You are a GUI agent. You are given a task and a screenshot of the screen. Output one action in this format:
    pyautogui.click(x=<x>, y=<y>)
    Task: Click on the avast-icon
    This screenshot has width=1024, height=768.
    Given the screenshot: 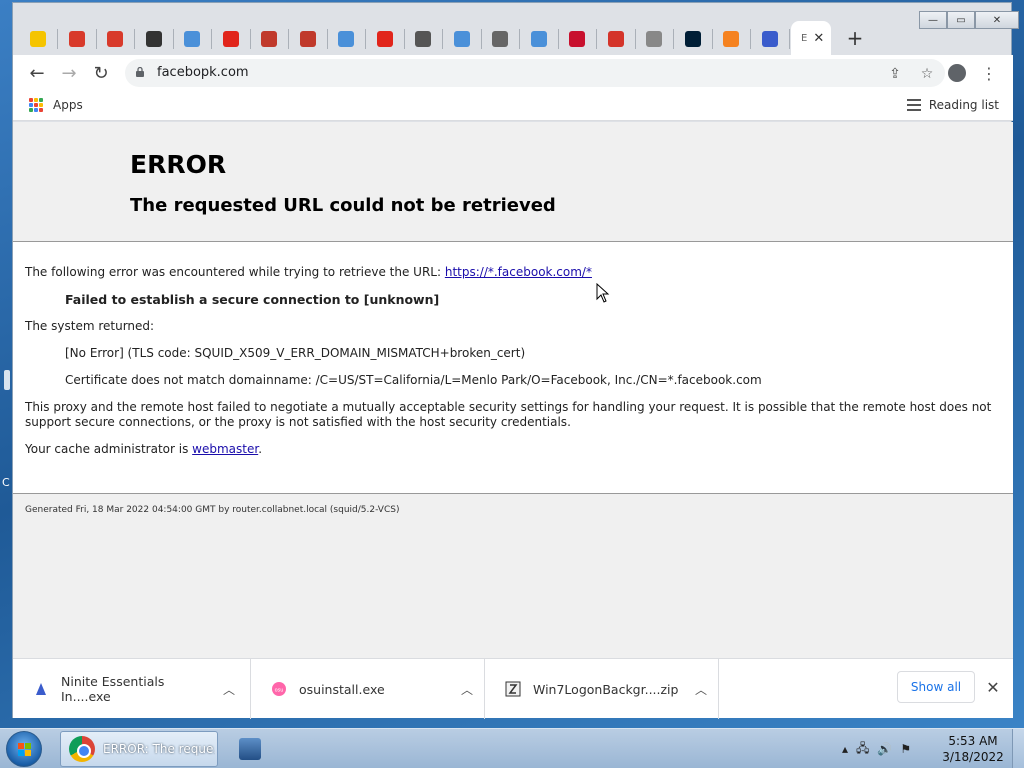 What is the action you would take?
    pyautogui.click(x=731, y=39)
    